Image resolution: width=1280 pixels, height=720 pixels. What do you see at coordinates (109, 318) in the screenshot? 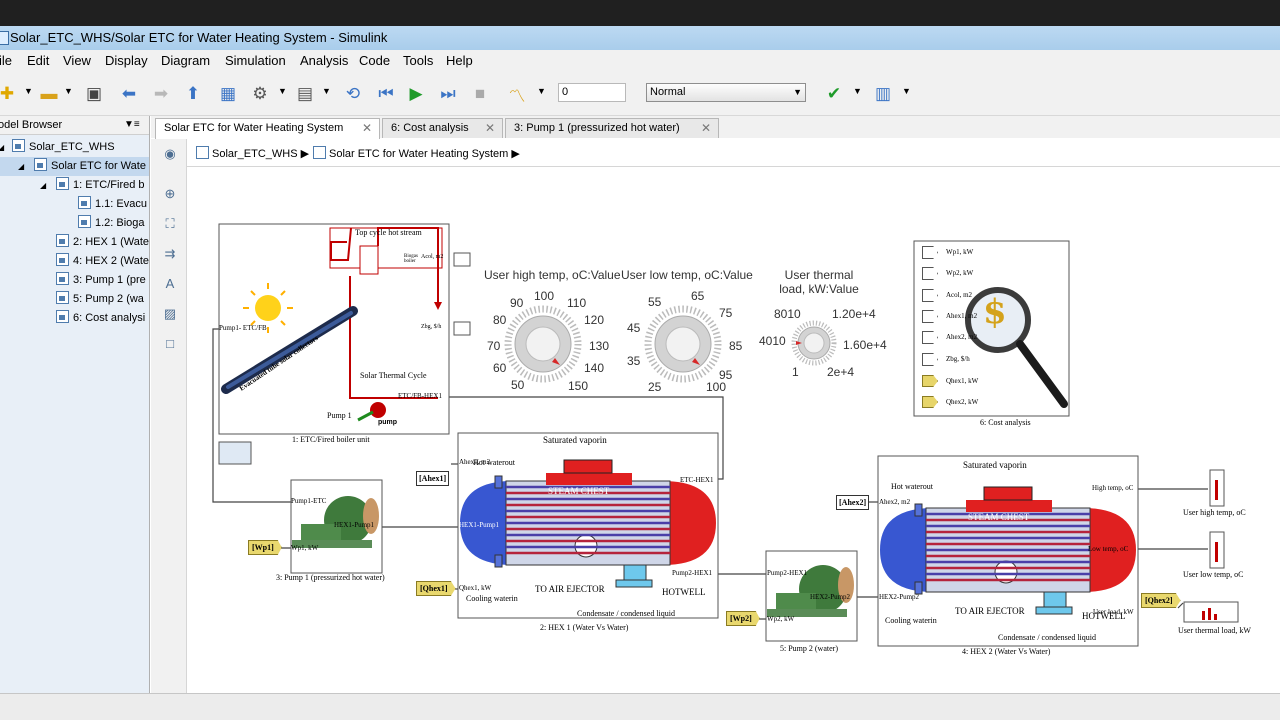
I see `tree-label: 6: Cost analysi` at bounding box center [109, 318].